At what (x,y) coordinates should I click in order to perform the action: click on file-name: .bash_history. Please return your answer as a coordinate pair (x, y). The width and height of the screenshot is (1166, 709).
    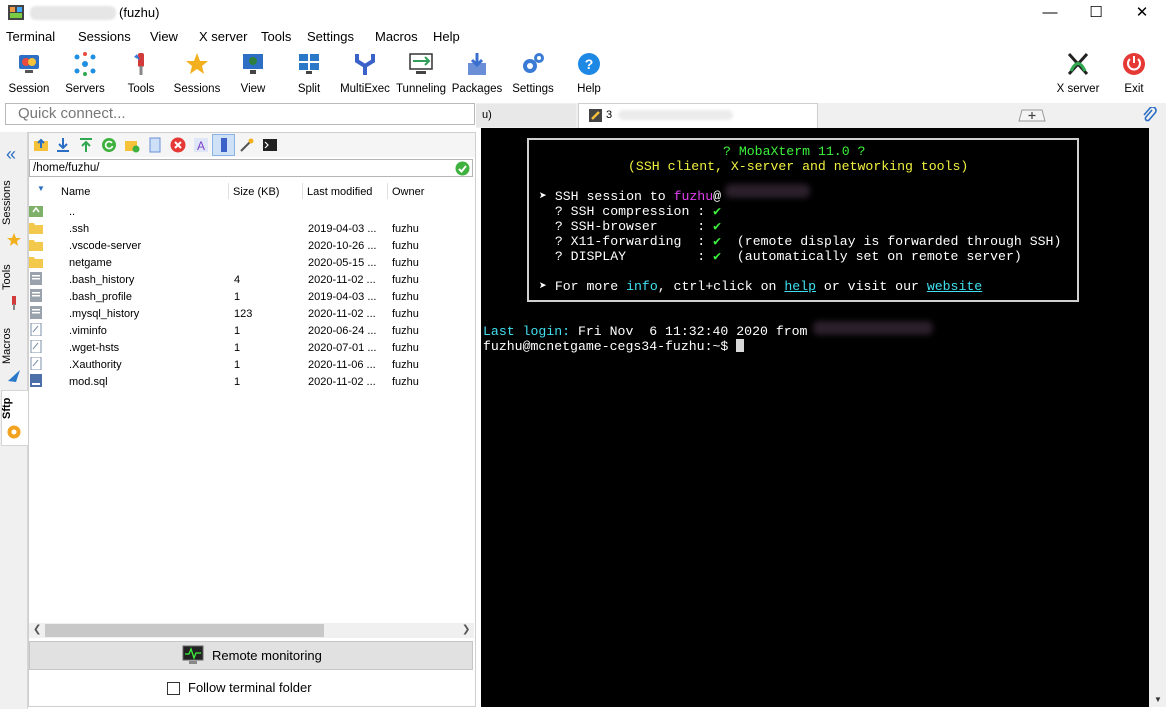
    Looking at the image, I should click on (102, 280).